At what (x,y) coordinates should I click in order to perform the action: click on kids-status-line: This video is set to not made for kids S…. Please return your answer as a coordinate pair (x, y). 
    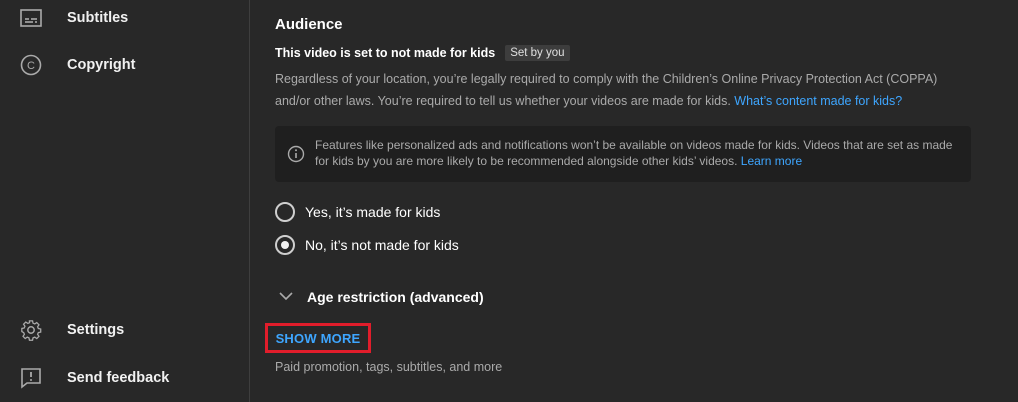
    Looking at the image, I should click on (422, 53).